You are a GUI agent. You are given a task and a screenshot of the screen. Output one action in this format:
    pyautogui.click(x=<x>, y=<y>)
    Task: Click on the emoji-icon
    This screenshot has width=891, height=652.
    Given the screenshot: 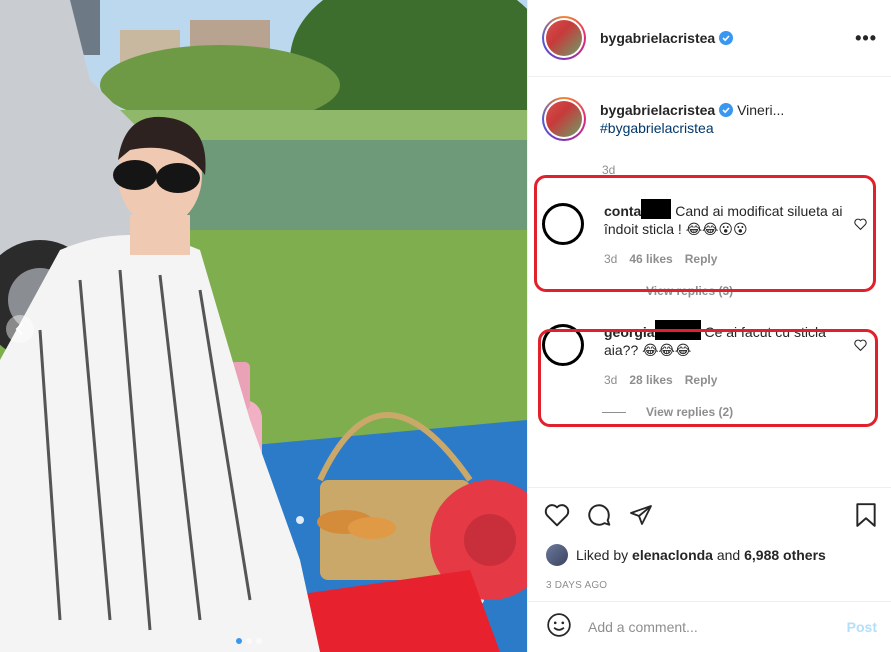 What is the action you would take?
    pyautogui.click(x=559, y=627)
    